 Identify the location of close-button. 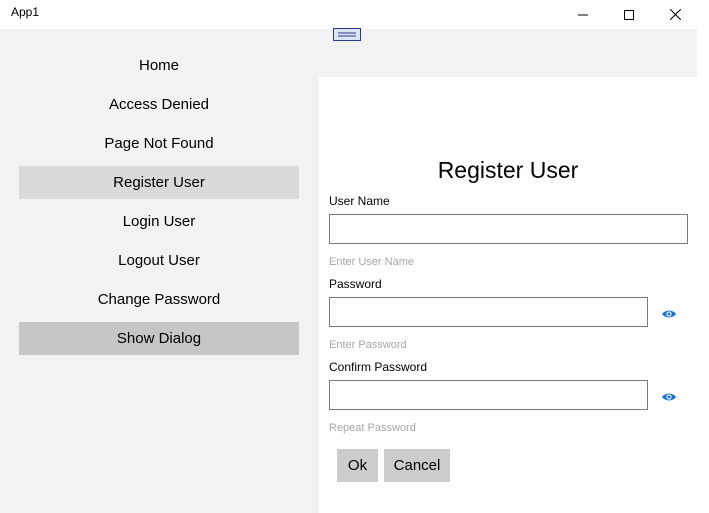
(675, 14).